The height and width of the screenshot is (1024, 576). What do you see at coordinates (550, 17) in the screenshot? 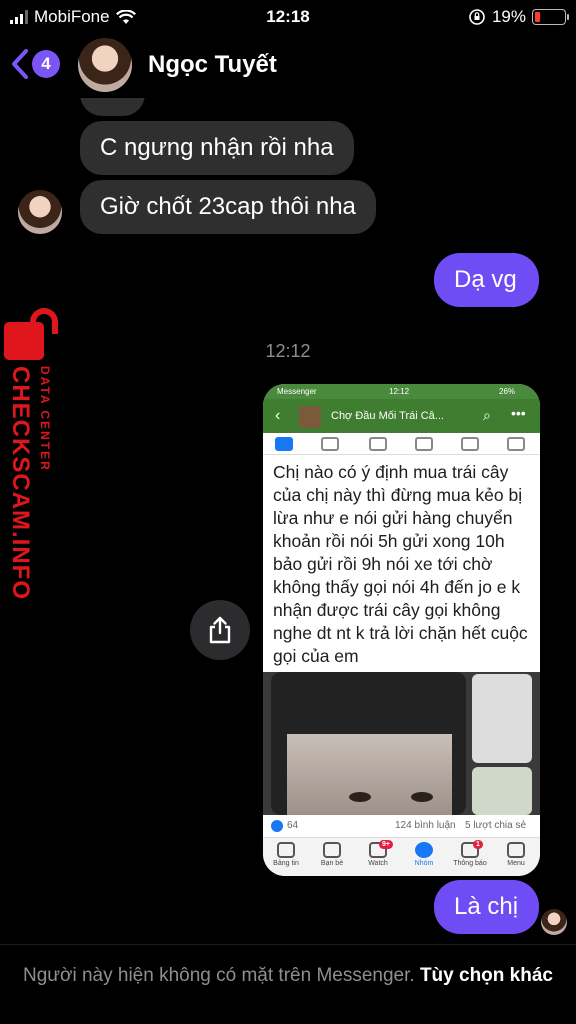
I see `battery-icon` at bounding box center [550, 17].